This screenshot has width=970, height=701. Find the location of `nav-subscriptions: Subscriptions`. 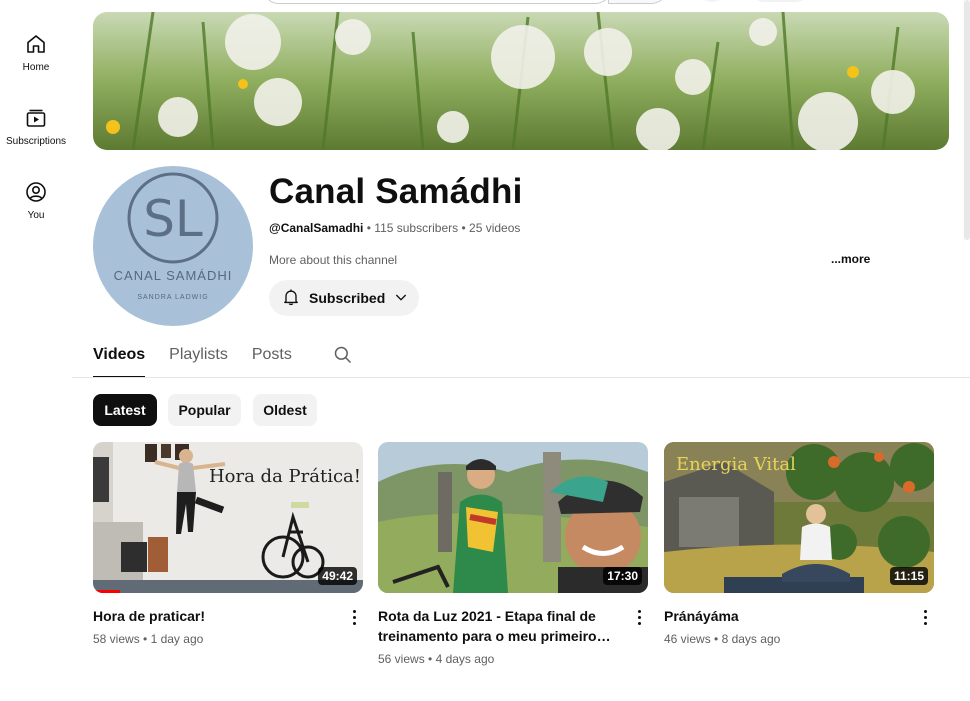

nav-subscriptions: Subscriptions is located at coordinates (36, 126).